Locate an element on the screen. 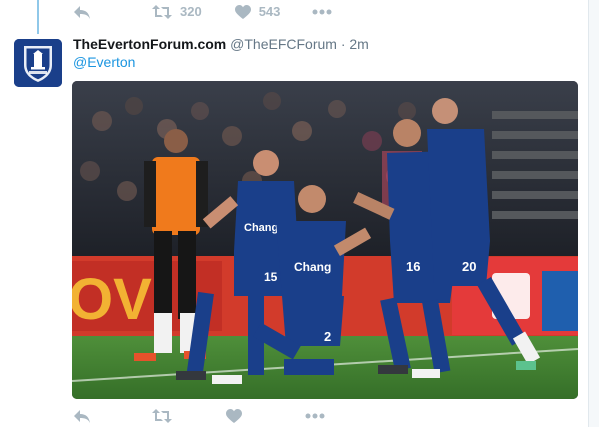 Image resolution: width=599 pixels, height=427 pixels. tweet-timestamp: 2m is located at coordinates (358, 44).